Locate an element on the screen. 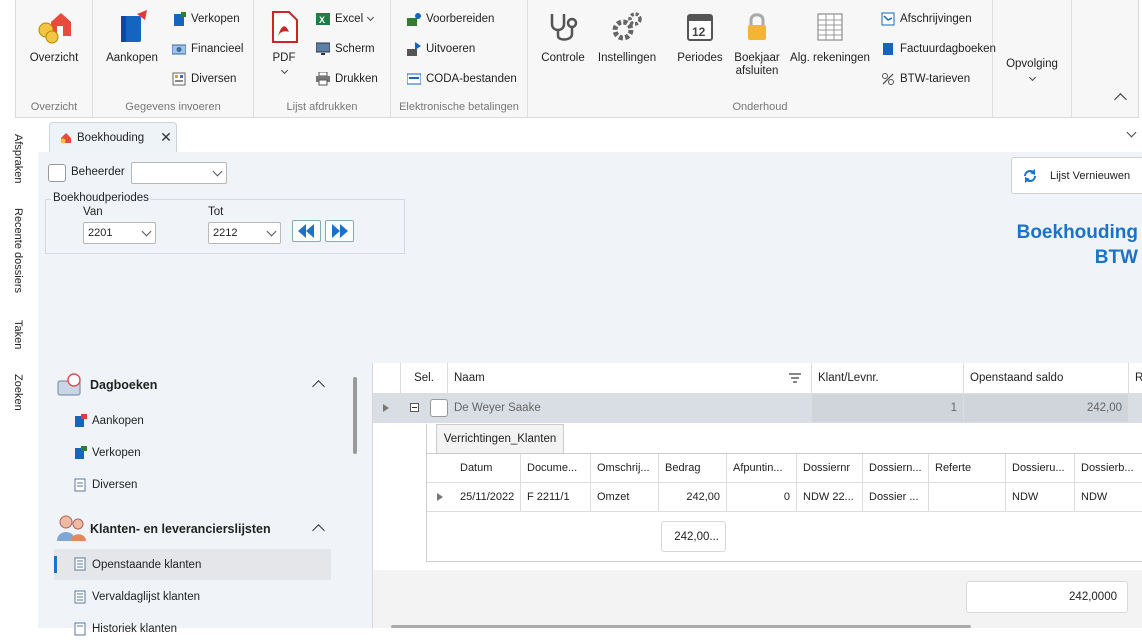  instellingen-label: Instellingen is located at coordinates (627, 58).